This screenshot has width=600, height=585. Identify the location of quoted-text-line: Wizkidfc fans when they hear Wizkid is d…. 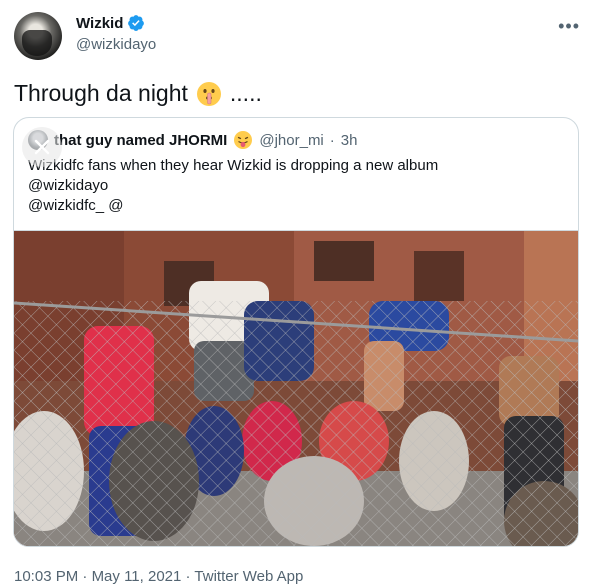
(233, 165).